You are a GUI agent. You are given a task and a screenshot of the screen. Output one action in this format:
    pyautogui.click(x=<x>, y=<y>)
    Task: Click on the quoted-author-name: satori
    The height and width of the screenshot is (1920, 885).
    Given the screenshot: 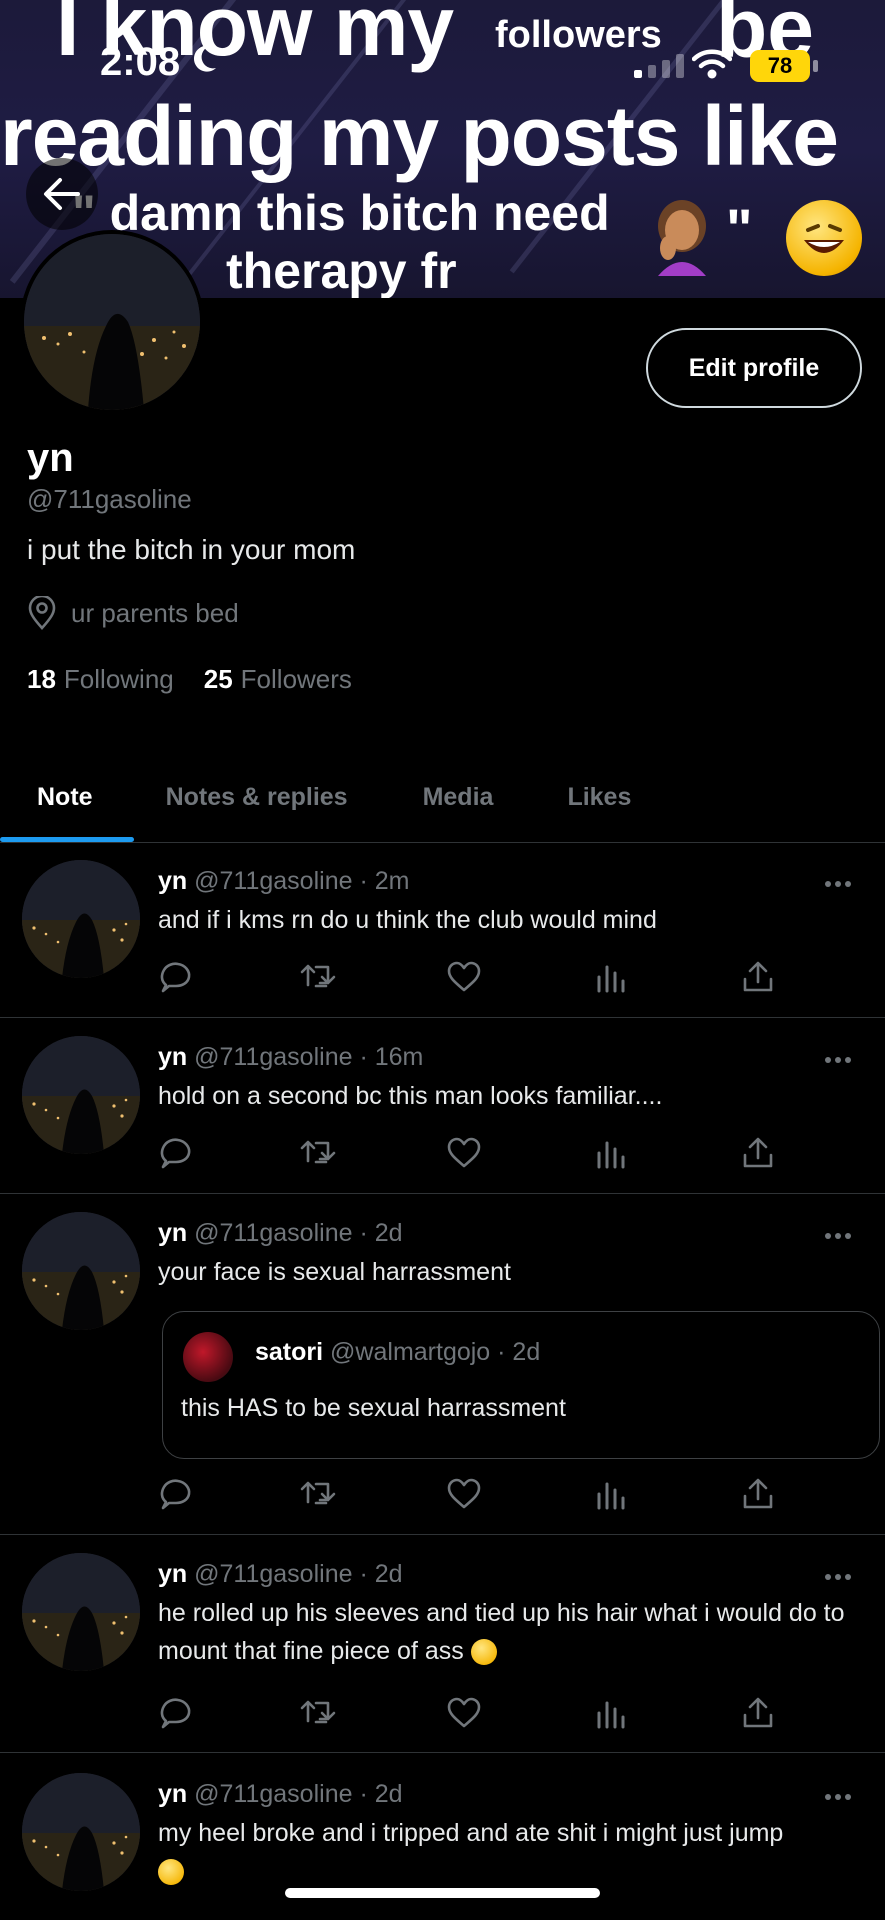 What is the action you would take?
    pyautogui.click(x=289, y=1352)
    